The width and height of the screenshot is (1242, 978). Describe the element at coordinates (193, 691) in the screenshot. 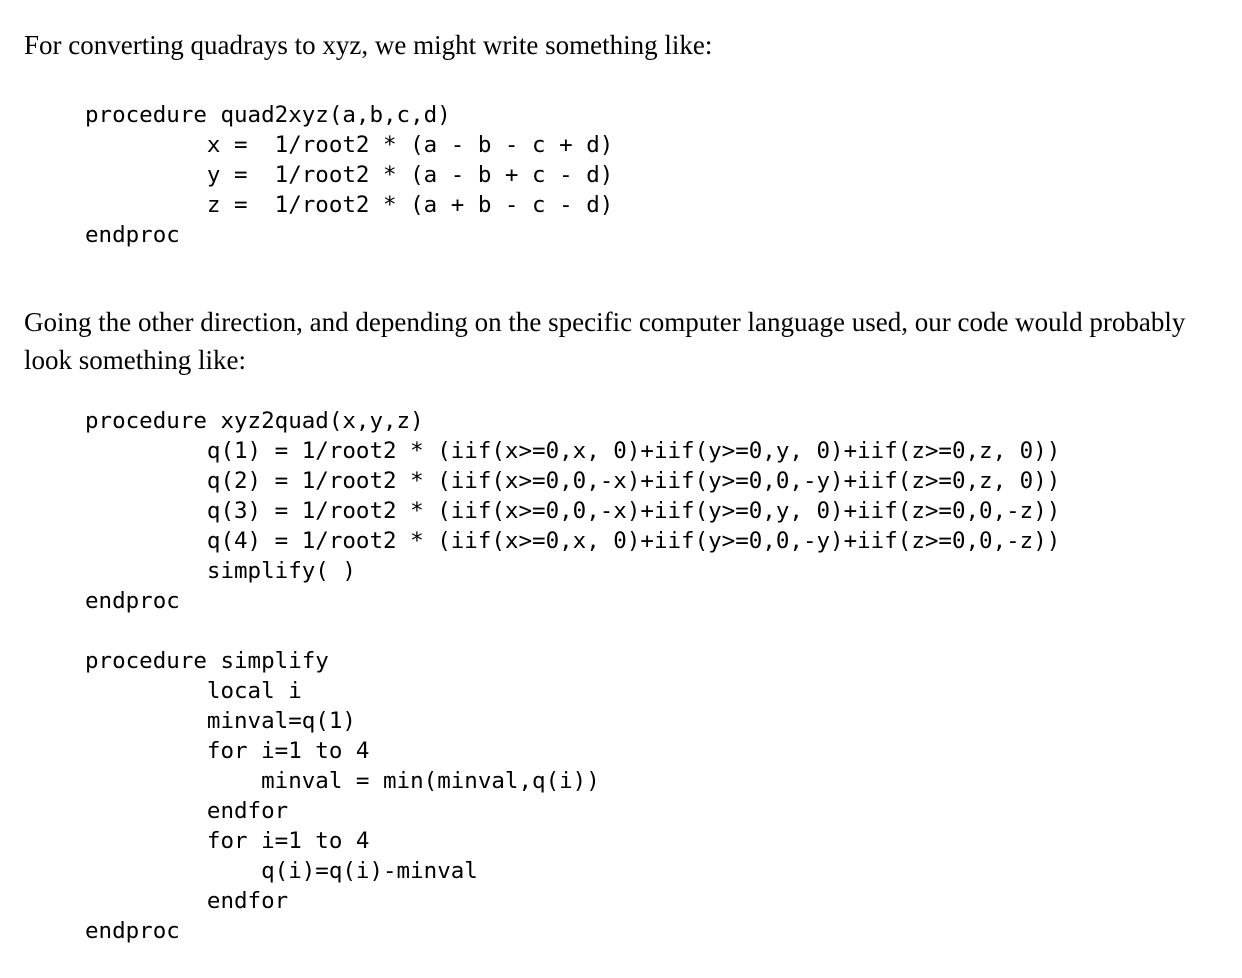

I see `code-line: local i` at that location.